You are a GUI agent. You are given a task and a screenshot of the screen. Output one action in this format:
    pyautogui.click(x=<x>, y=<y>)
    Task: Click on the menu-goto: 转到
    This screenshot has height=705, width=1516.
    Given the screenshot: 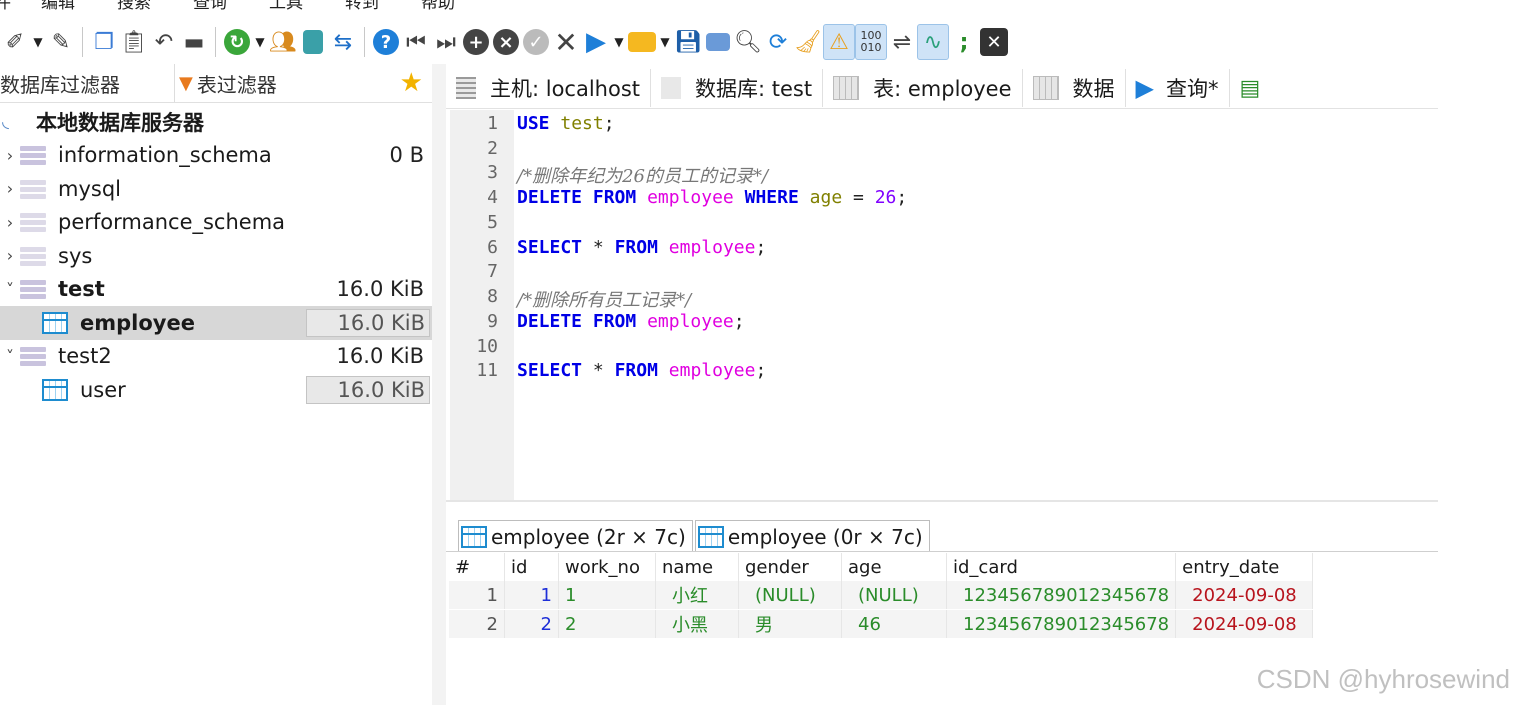 What is the action you would take?
    pyautogui.click(x=362, y=6)
    